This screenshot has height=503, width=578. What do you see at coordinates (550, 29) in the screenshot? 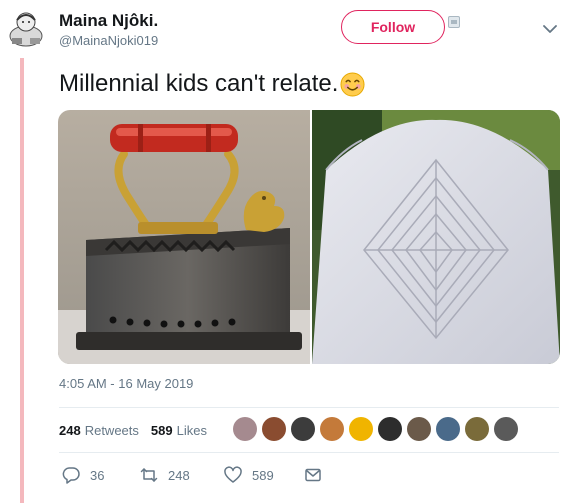
I see `chevron-down-icon` at bounding box center [550, 29].